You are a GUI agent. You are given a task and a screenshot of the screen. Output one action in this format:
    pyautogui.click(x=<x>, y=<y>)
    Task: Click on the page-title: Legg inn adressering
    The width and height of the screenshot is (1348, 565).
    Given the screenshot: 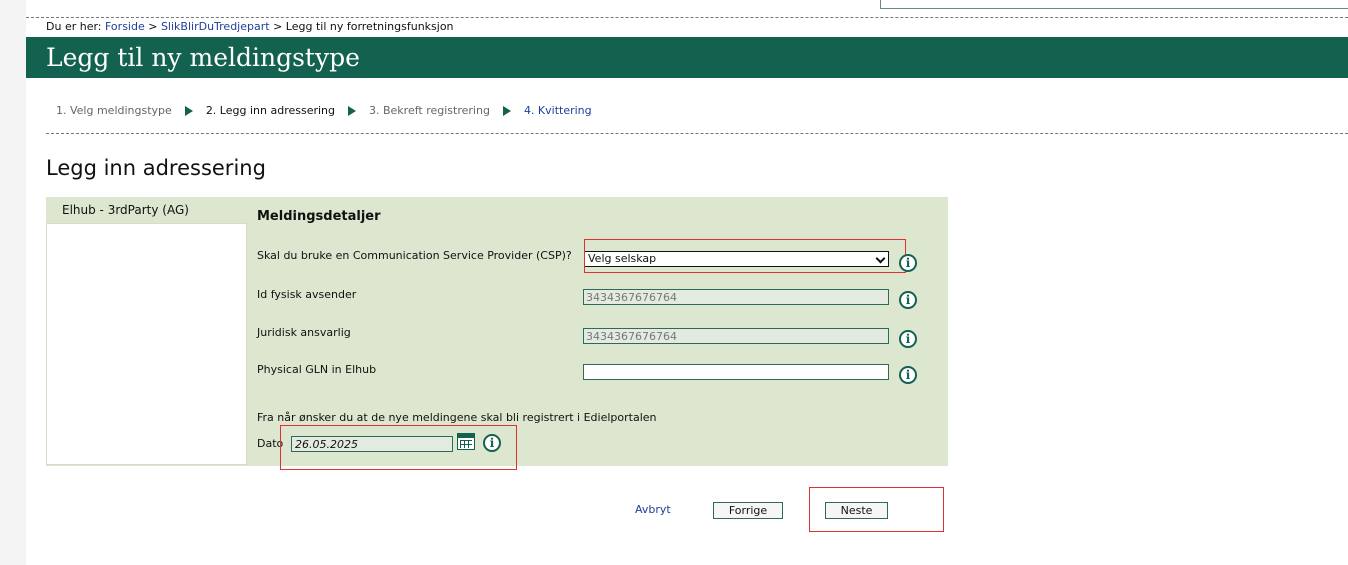 What is the action you would take?
    pyautogui.click(x=156, y=168)
    